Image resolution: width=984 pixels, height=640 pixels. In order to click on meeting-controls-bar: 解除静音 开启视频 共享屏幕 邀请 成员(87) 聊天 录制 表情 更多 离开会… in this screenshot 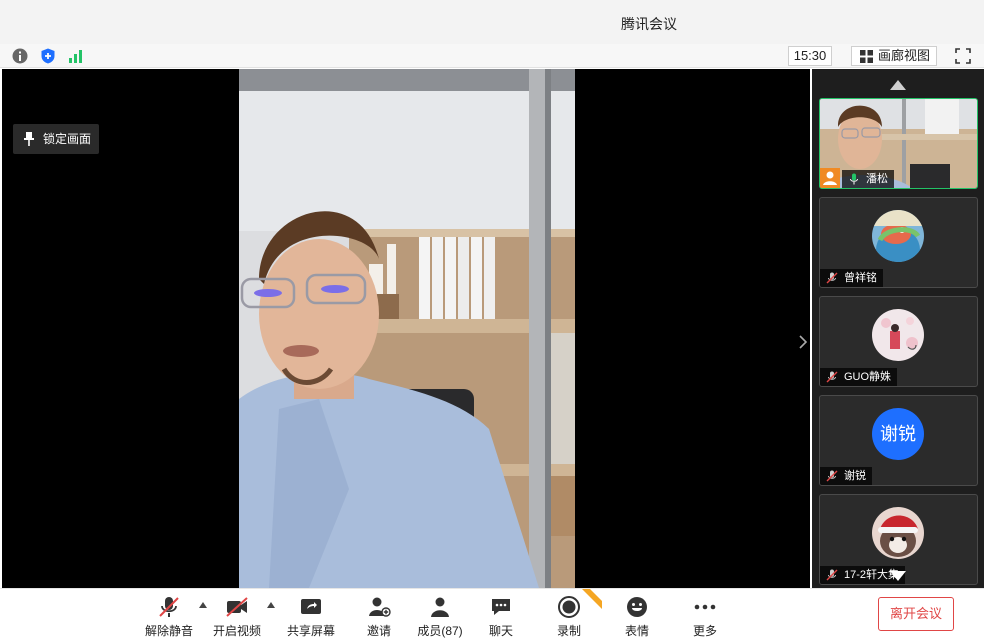, I will do `click(492, 614)`.